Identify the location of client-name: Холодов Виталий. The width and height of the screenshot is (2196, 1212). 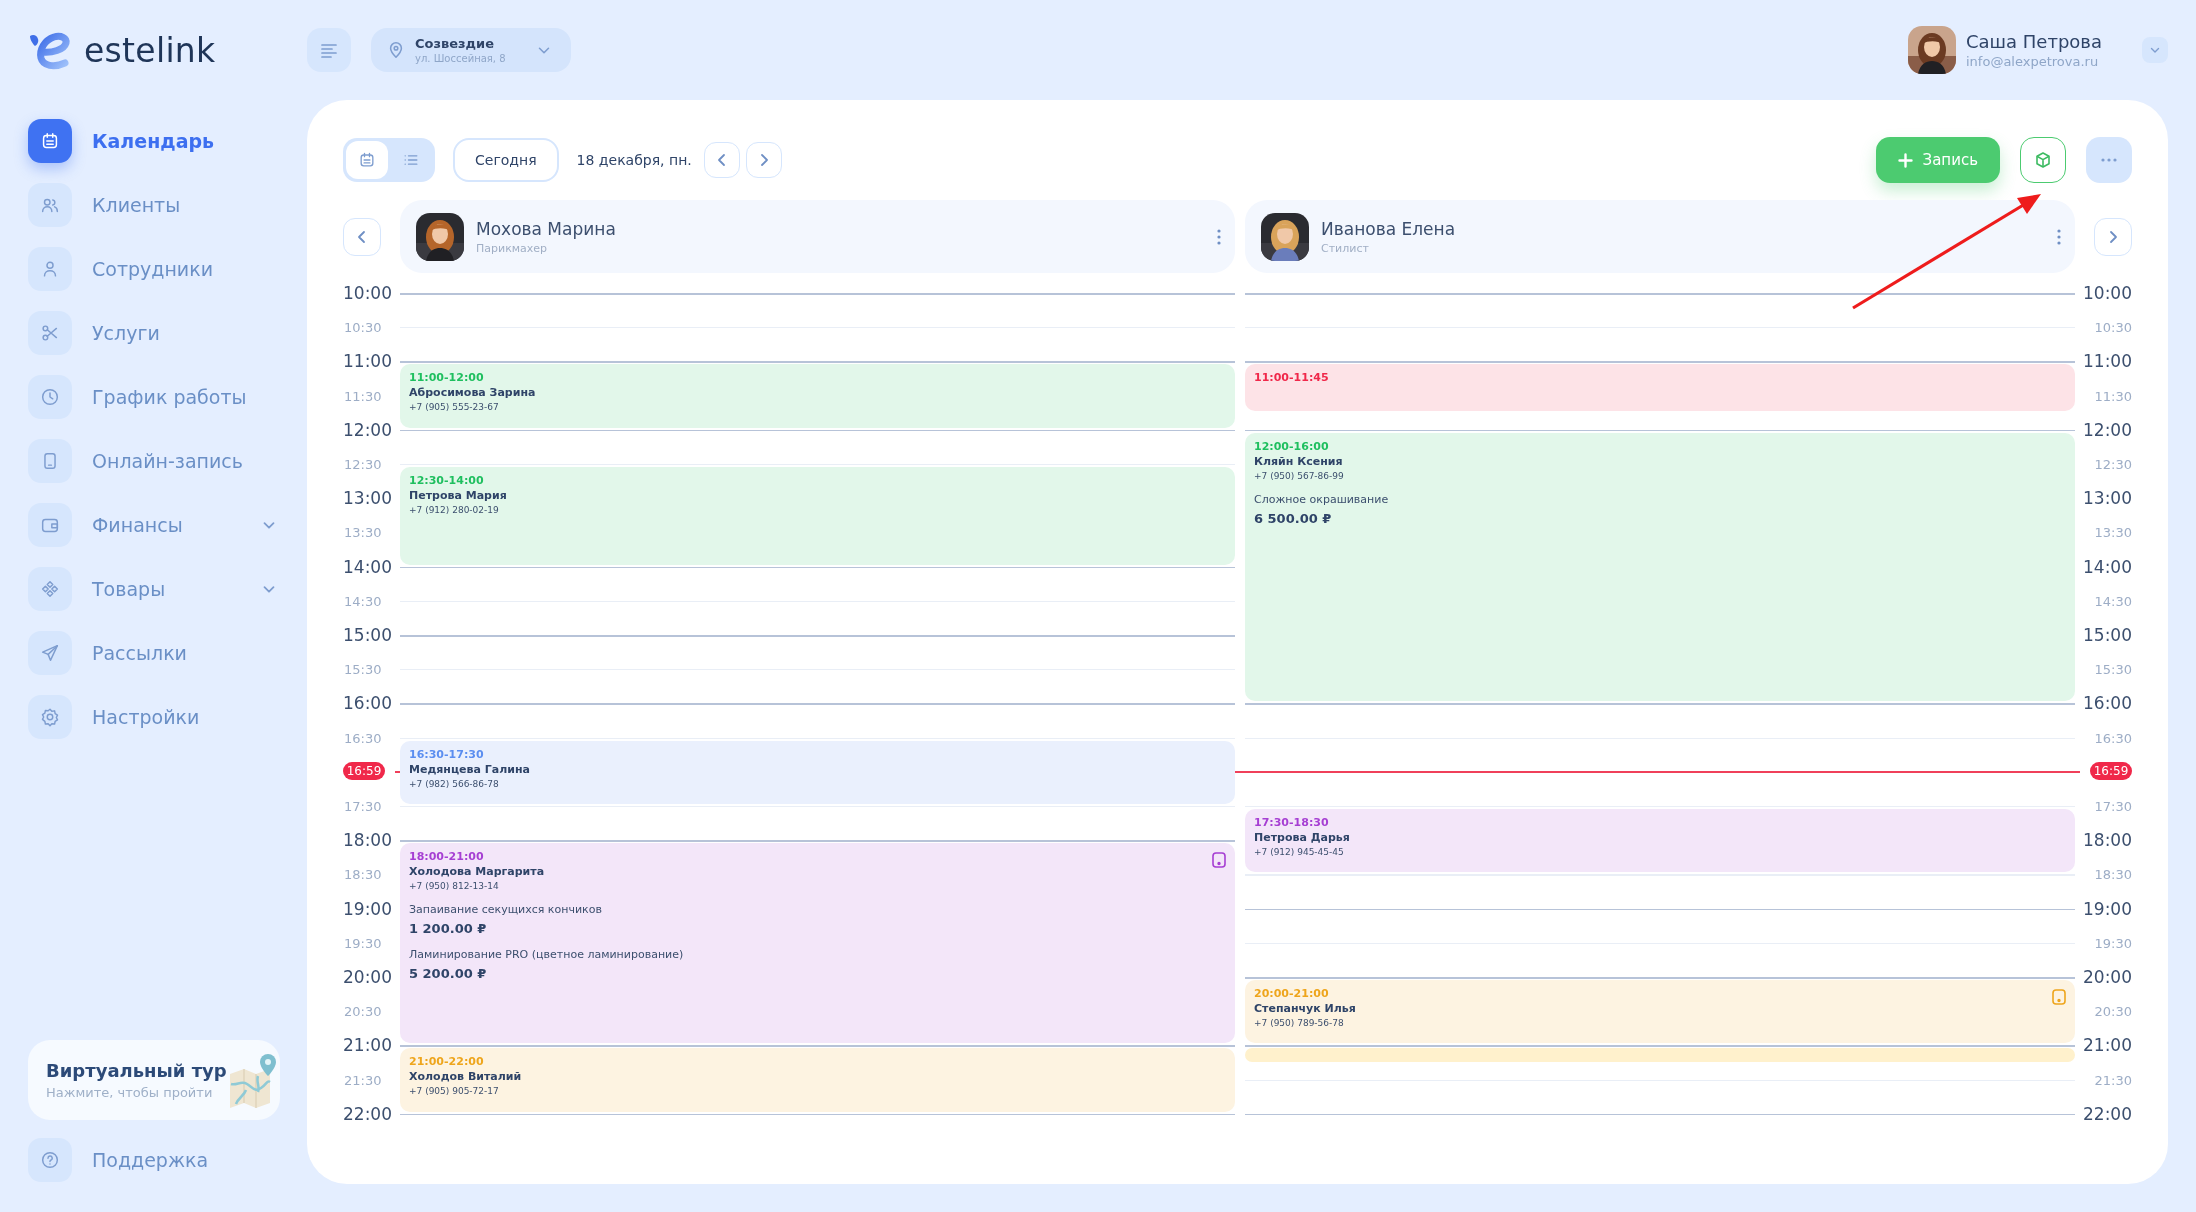
(466, 1077).